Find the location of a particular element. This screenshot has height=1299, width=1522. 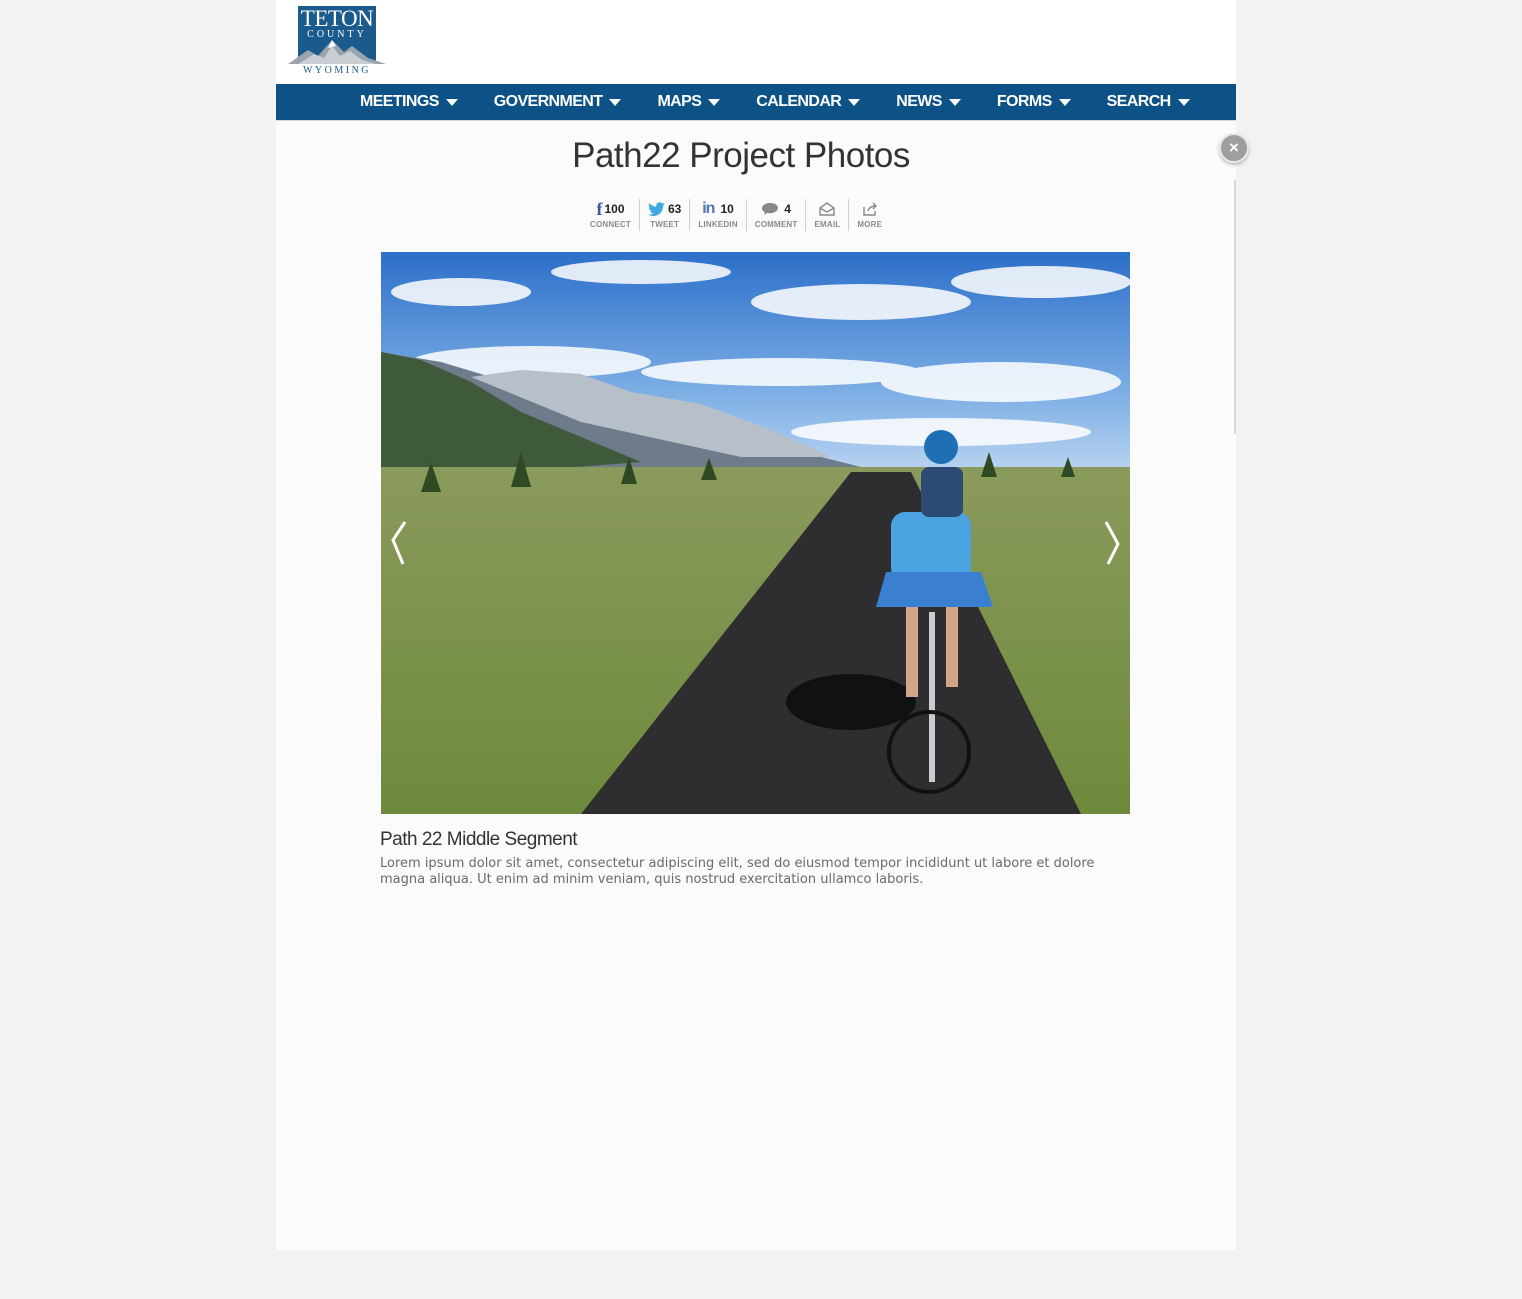

nav-label: GOVERNMENT is located at coordinates (548, 101).